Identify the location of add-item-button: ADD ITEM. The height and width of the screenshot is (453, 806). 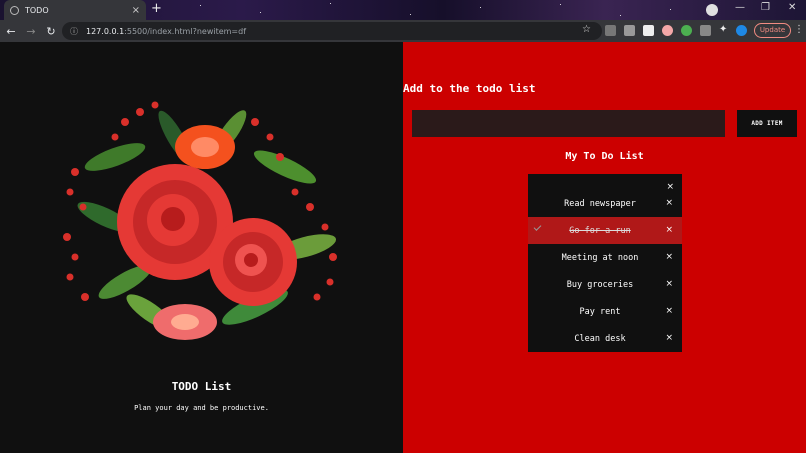
(767, 123).